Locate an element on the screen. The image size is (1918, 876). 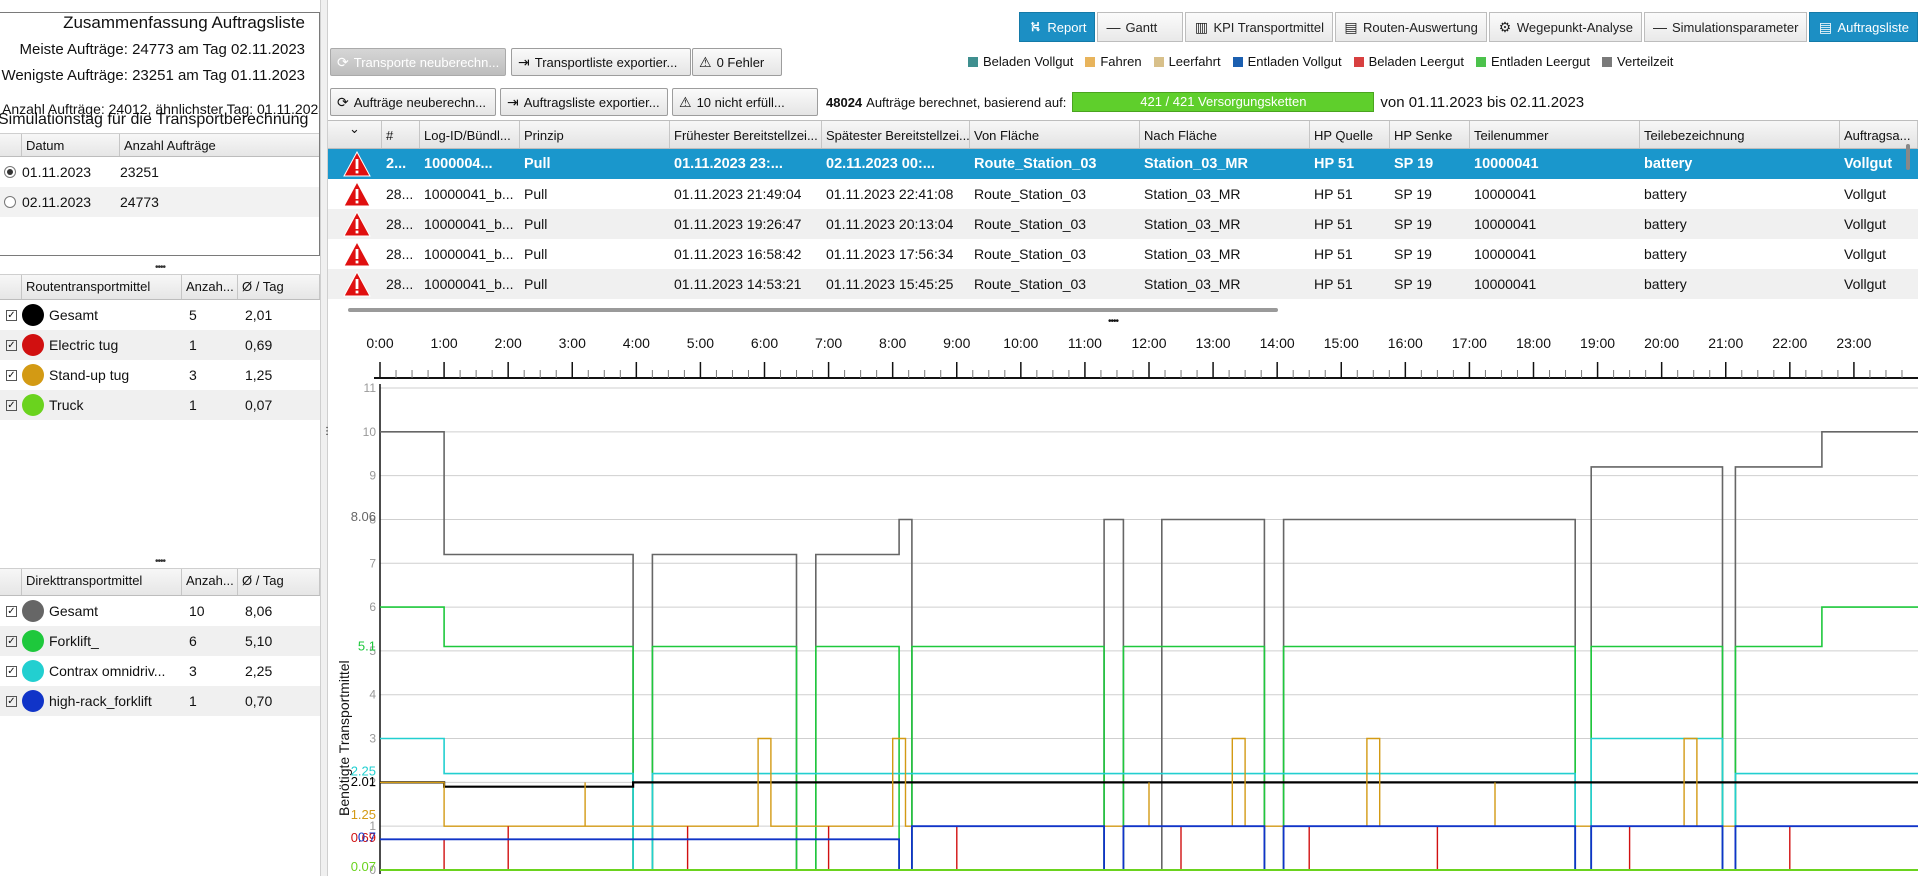
date-radio is located at coordinates (10, 202).